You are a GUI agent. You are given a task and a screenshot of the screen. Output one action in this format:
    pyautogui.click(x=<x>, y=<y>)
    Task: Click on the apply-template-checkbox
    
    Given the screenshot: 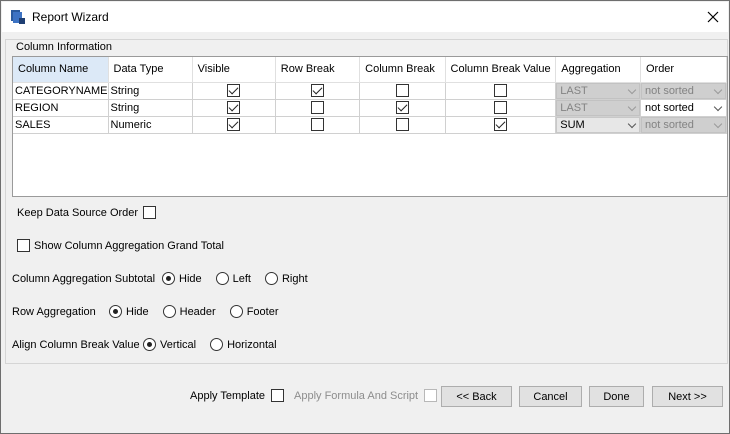 What is the action you would take?
    pyautogui.click(x=278, y=395)
    